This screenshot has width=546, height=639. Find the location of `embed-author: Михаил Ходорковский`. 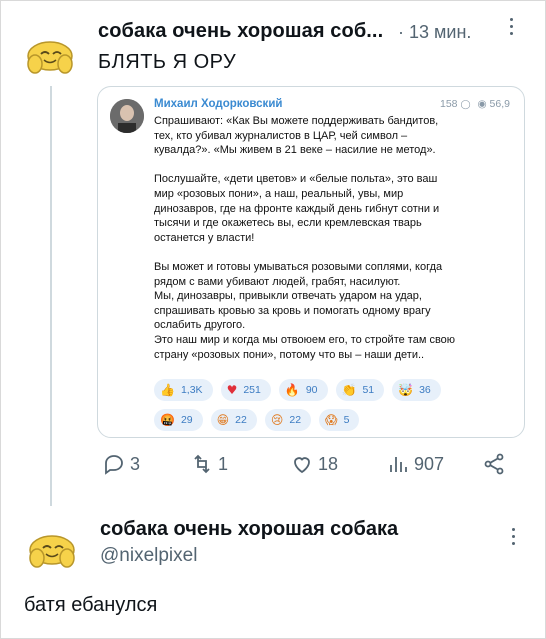

embed-author: Михаил Ходорковский is located at coordinates (218, 104).